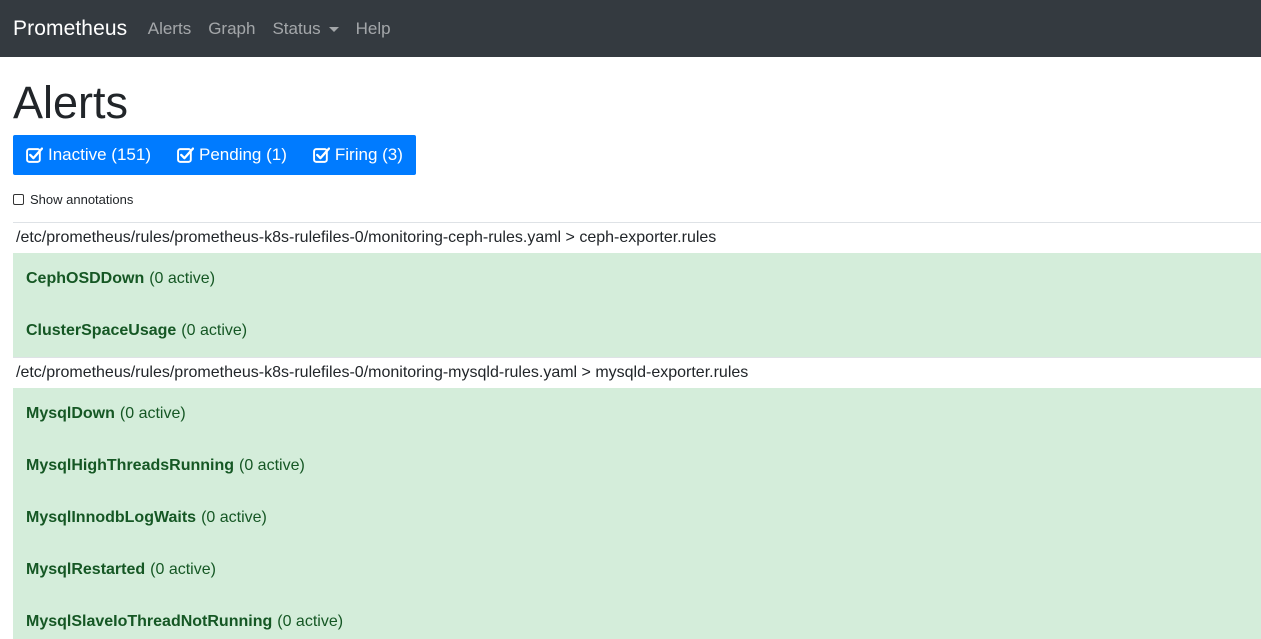 The image size is (1261, 639). I want to click on nav-status: Status, so click(305, 29).